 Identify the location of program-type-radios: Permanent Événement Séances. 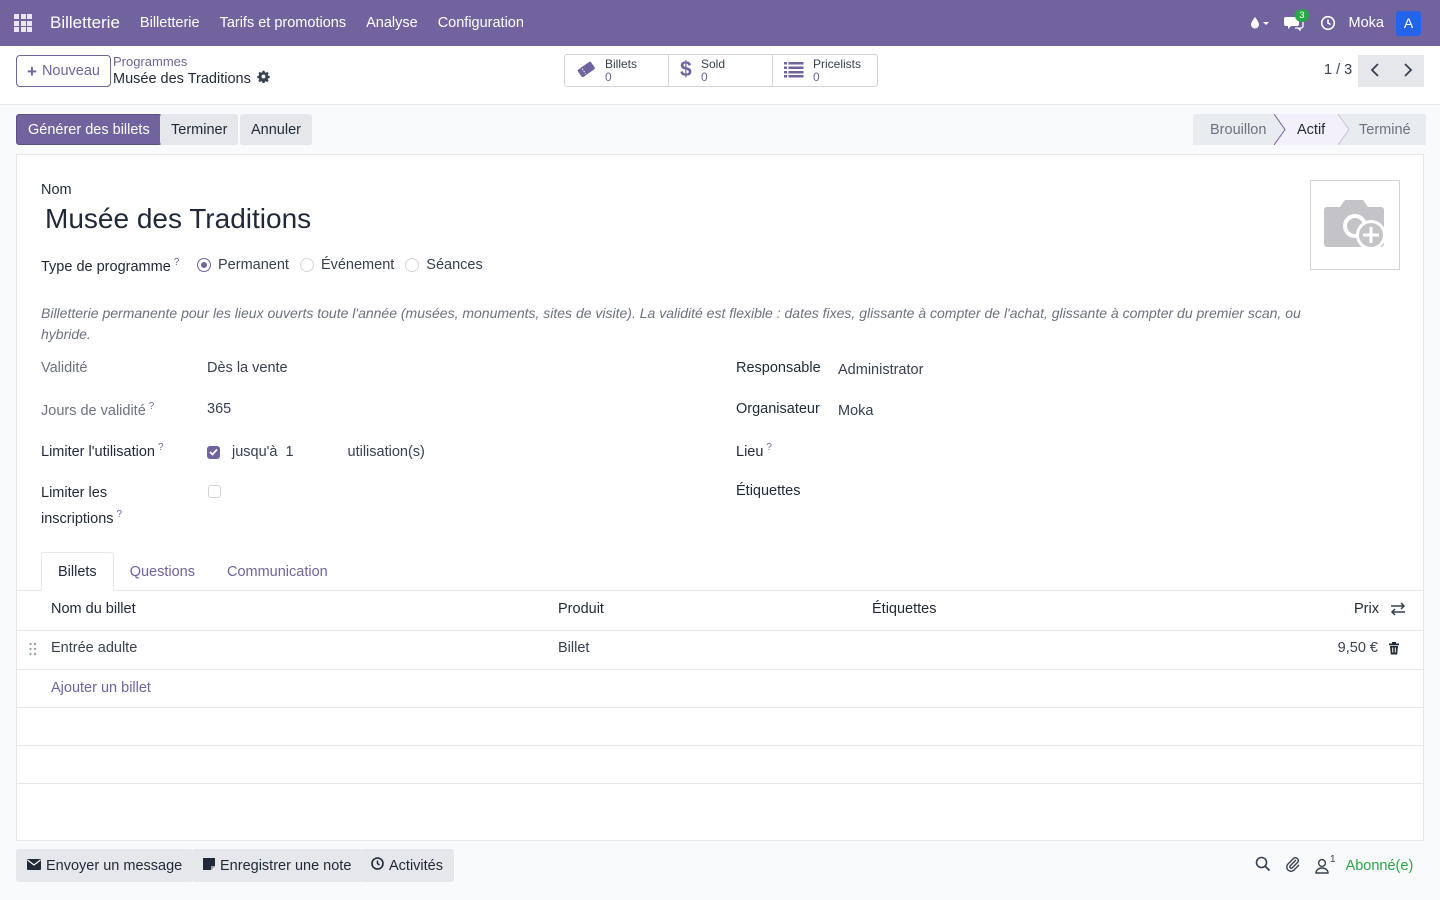
(340, 265).